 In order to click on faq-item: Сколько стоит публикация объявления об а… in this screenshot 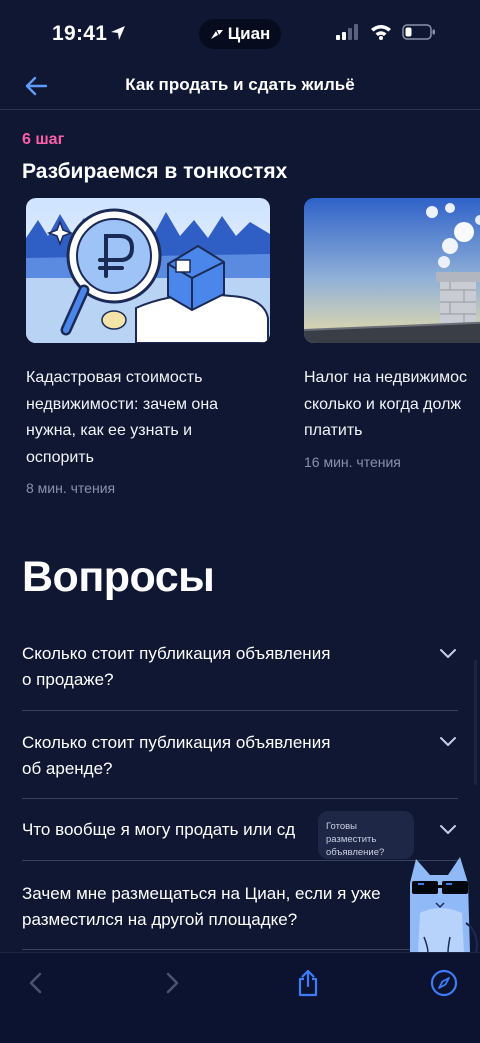, I will do `click(240, 764)`.